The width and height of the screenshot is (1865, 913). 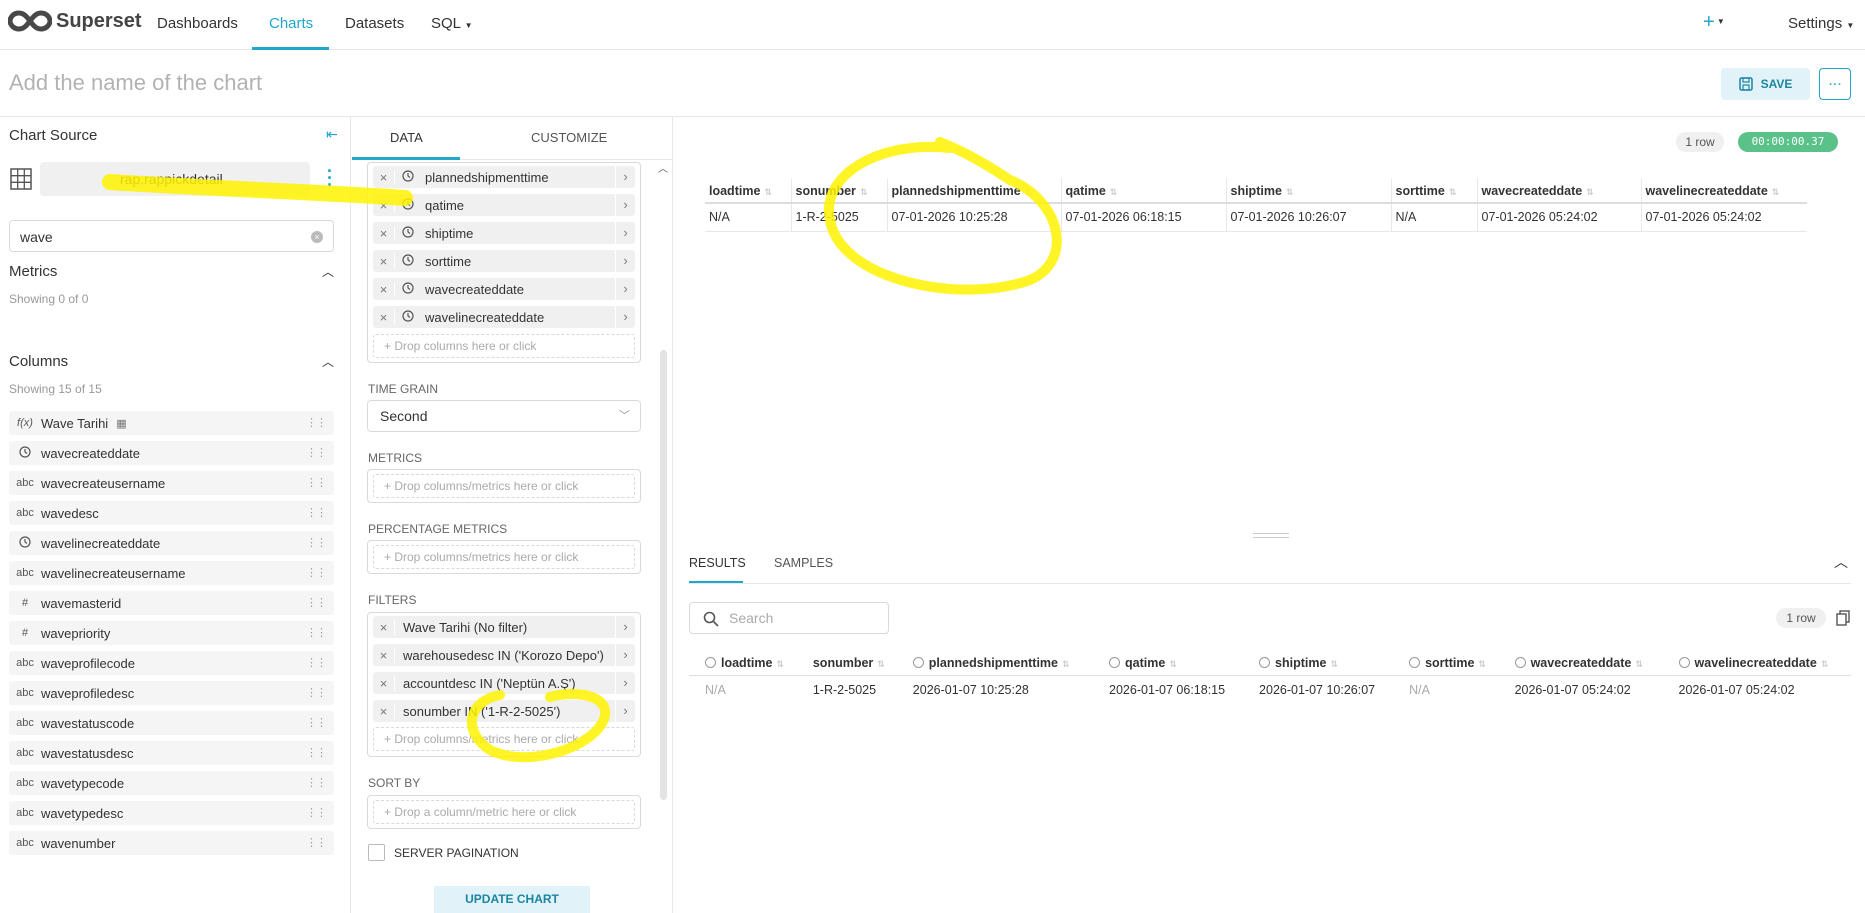 What do you see at coordinates (1821, 23) in the screenshot?
I see `settings-menu: Settings ▼` at bounding box center [1821, 23].